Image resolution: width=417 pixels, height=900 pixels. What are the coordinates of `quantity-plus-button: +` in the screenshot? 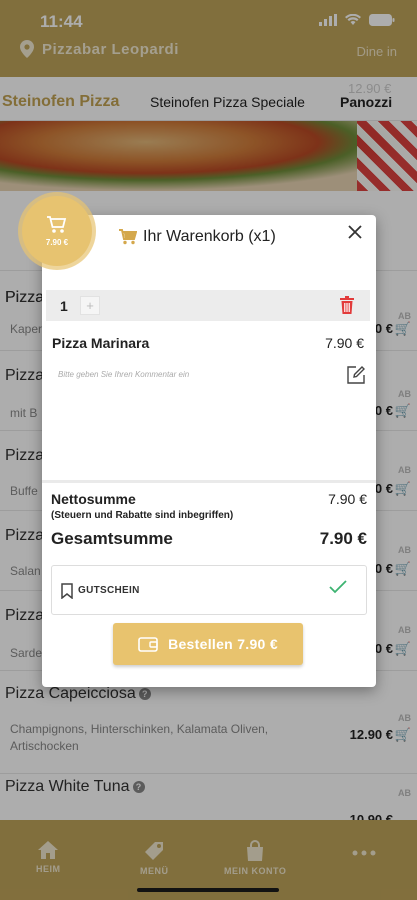 It's located at (90, 305).